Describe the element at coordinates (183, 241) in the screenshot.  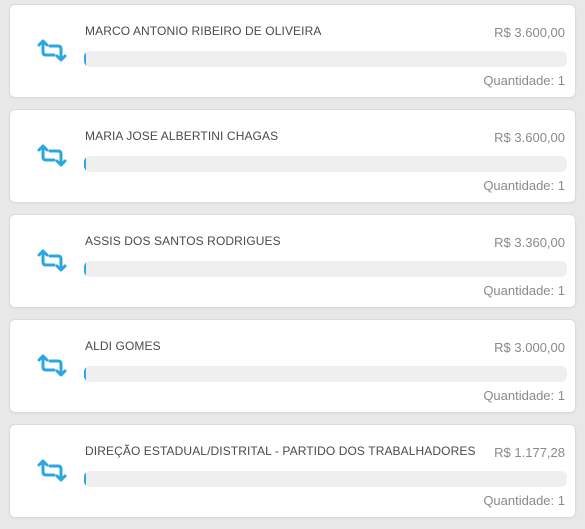
I see `donor-name: ASSIS DOS SANTOS RODRIGUES` at that location.